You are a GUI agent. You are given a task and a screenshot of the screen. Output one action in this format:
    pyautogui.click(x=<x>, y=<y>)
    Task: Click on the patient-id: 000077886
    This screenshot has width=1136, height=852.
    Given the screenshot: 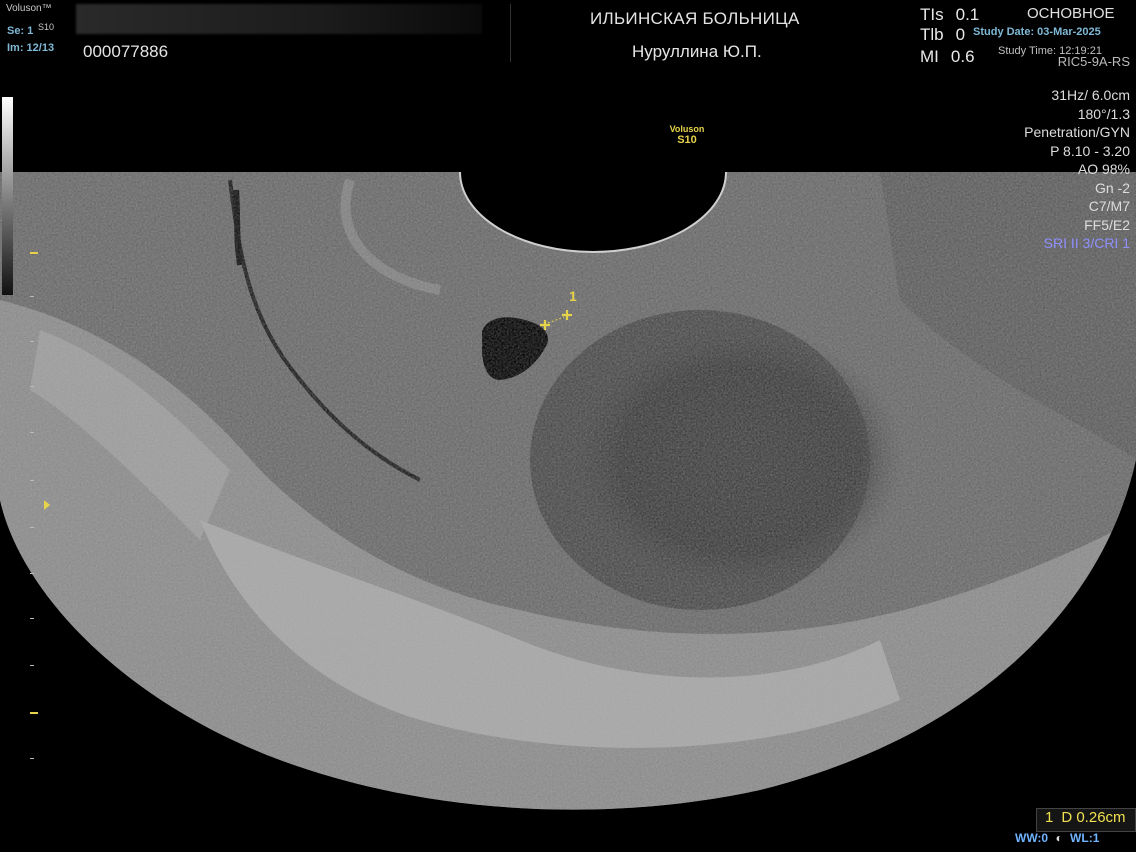 What is the action you would take?
    pyautogui.click(x=126, y=51)
    